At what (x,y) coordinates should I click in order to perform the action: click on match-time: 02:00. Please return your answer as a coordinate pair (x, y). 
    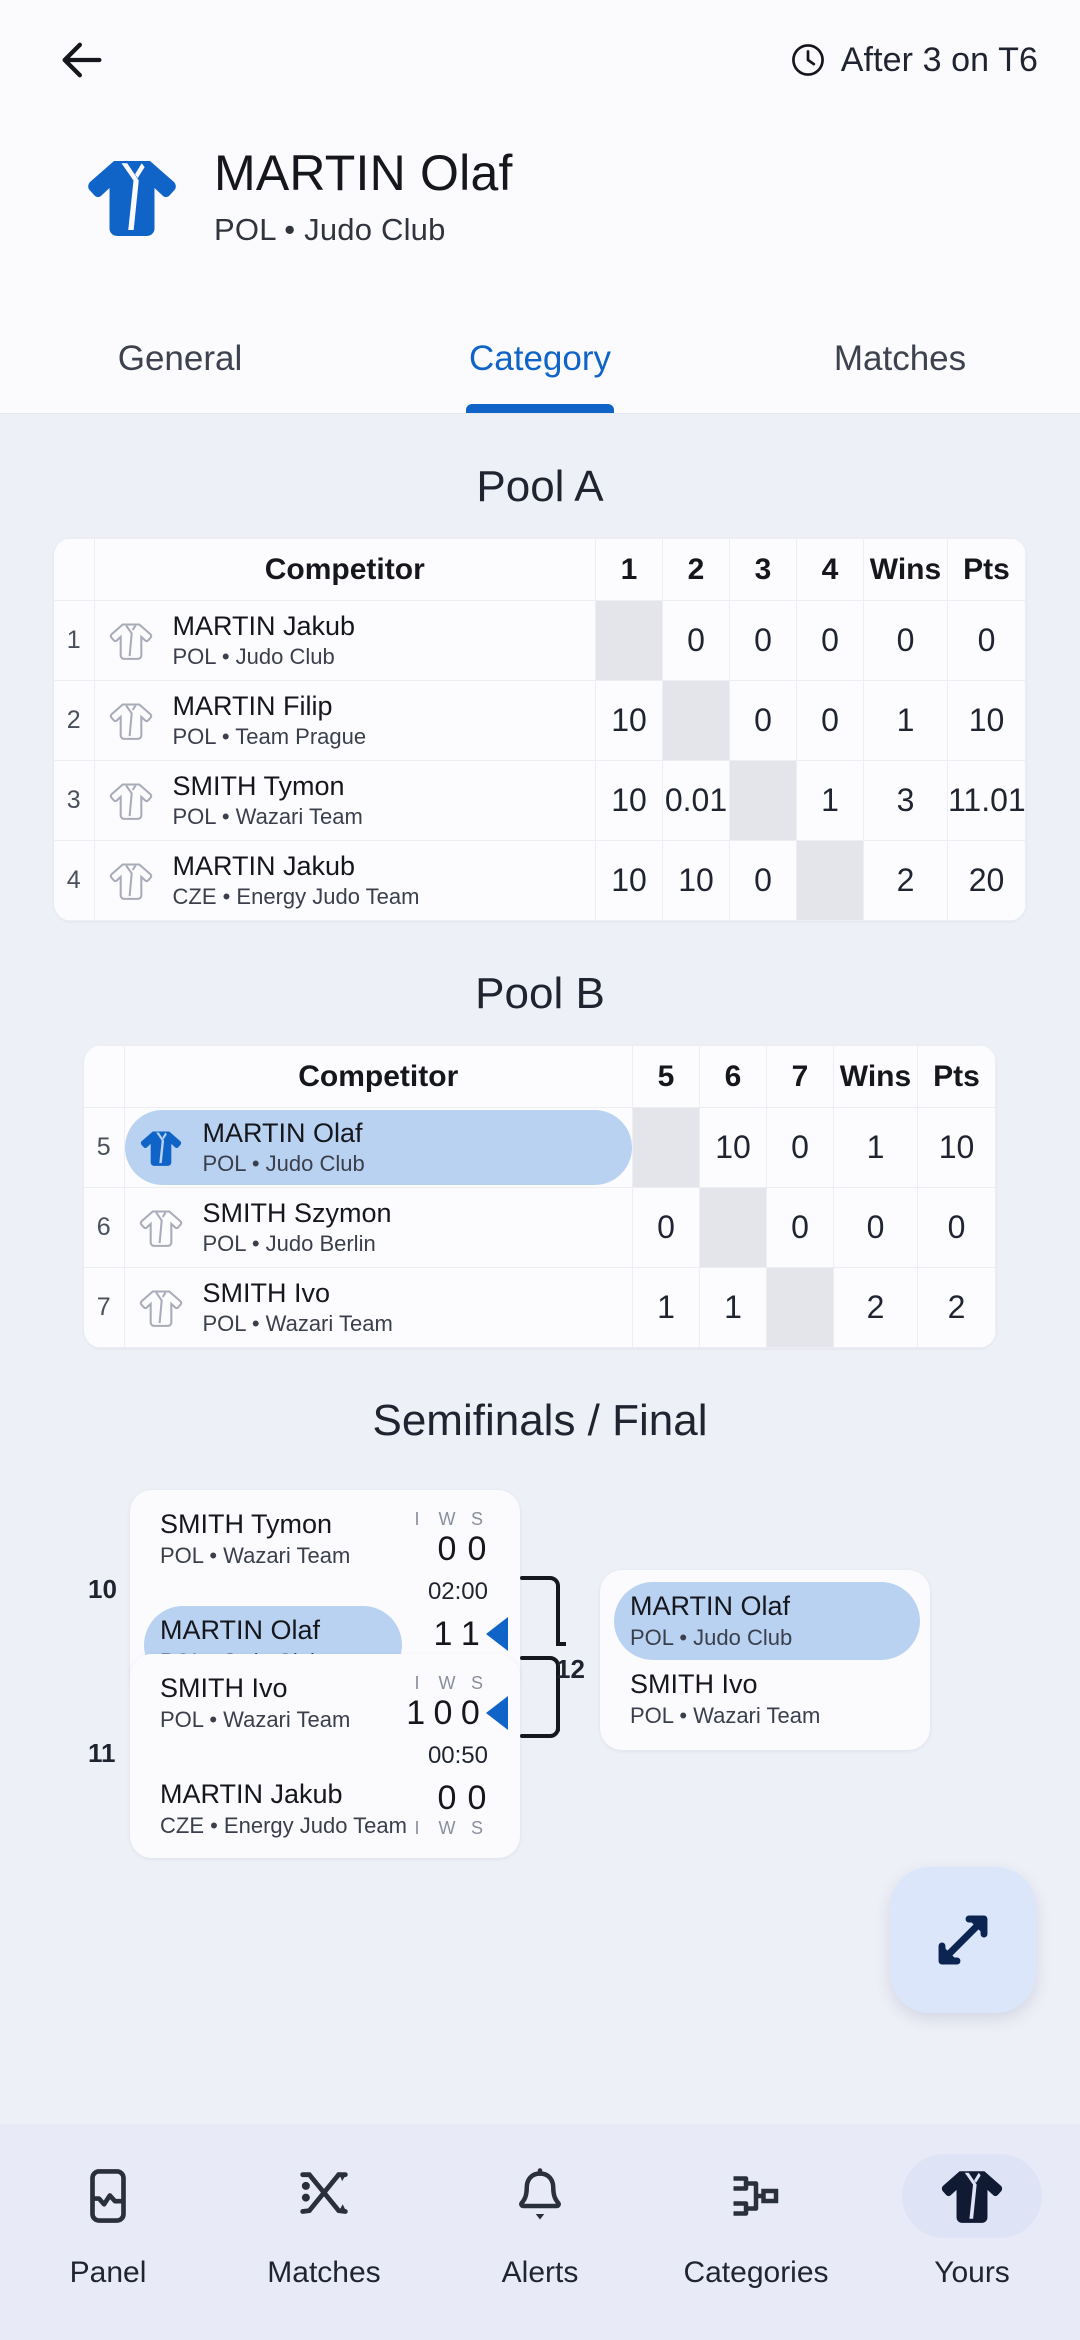
    Looking at the image, I should click on (457, 1591).